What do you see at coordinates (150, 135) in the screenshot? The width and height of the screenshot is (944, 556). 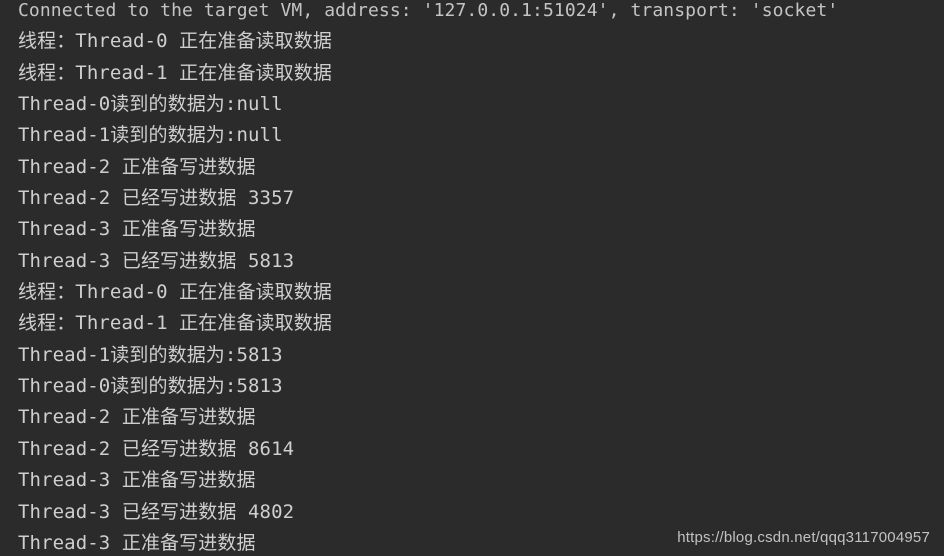 I see `console-line: Thread-1读到的数据为:null` at bounding box center [150, 135].